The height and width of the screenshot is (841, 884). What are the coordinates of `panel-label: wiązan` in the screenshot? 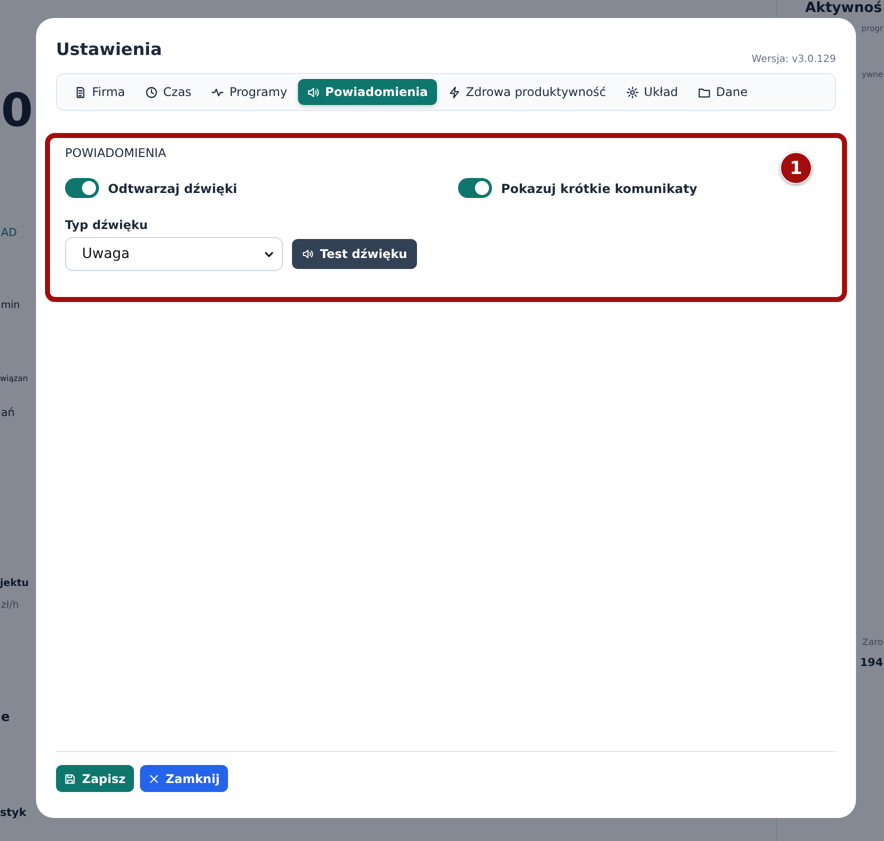 It's located at (14, 378).